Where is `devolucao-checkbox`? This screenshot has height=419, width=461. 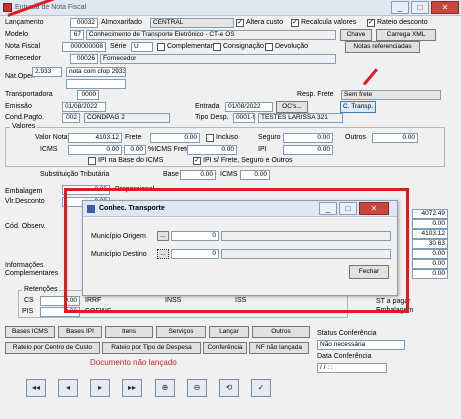 devolucao-checkbox is located at coordinates (269, 47).